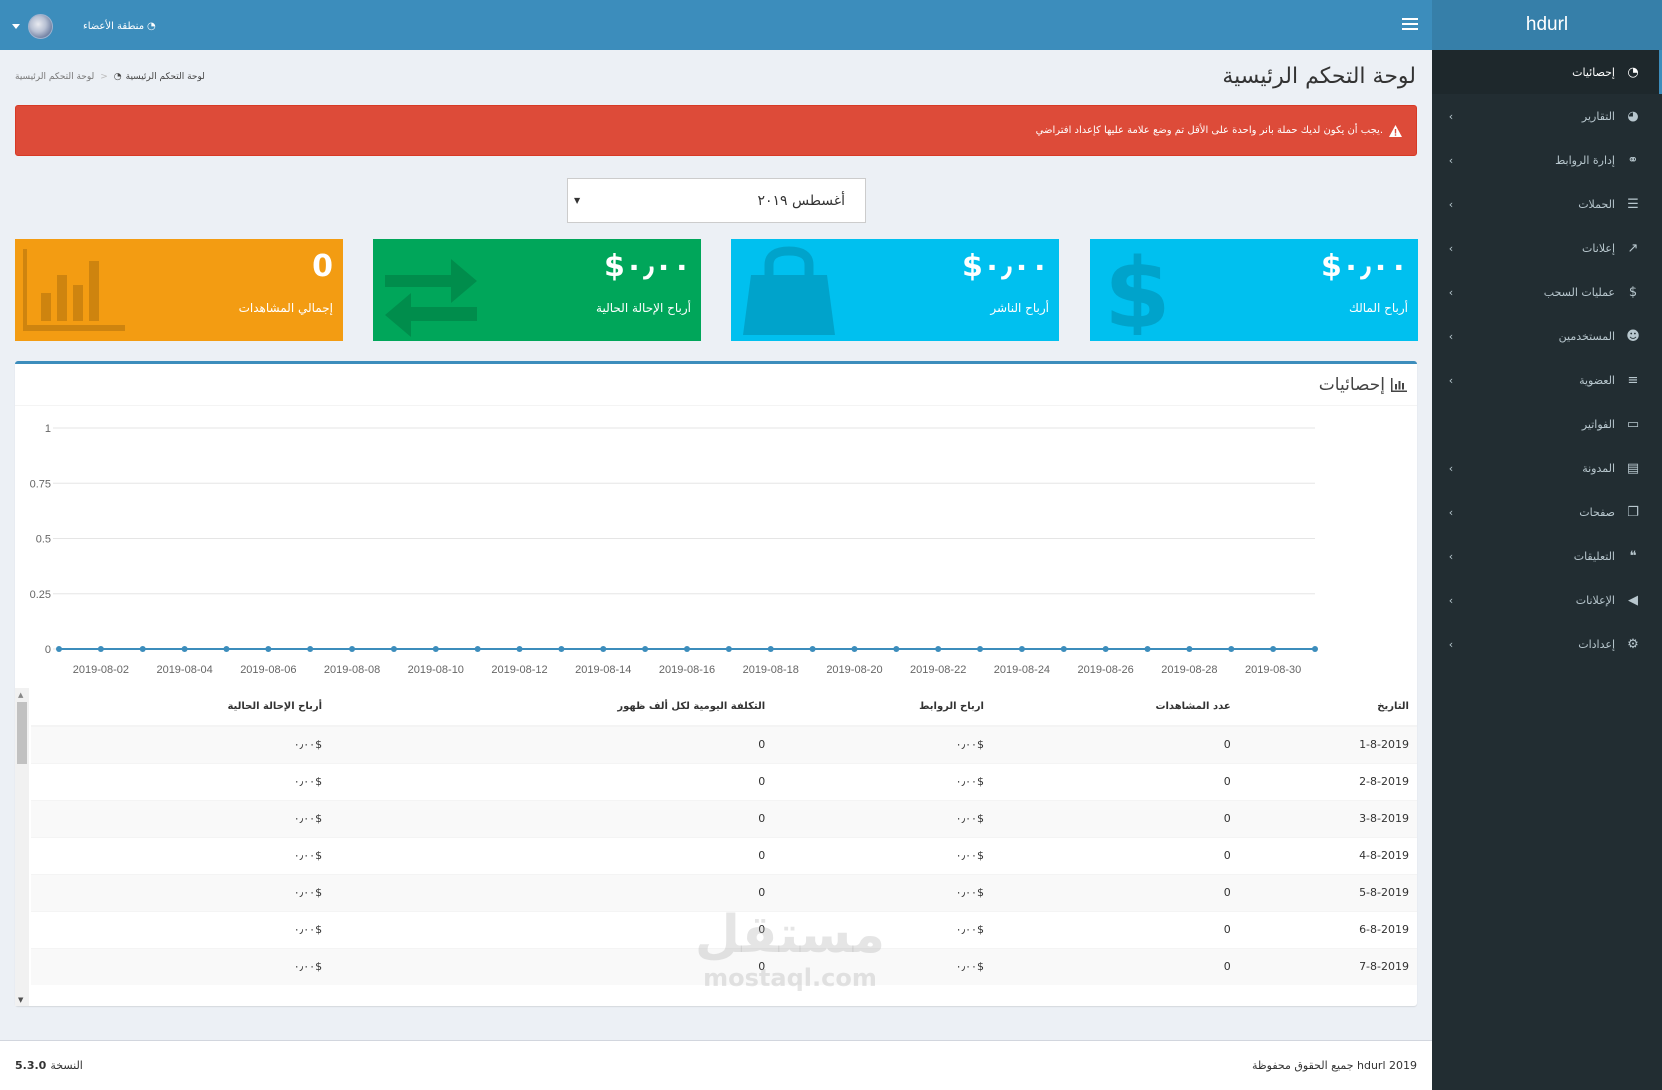 The width and height of the screenshot is (1662, 1090). I want to click on tile-owner-earnings: $ $٠٫٠٠ أرباح المالك, so click(1254, 290).